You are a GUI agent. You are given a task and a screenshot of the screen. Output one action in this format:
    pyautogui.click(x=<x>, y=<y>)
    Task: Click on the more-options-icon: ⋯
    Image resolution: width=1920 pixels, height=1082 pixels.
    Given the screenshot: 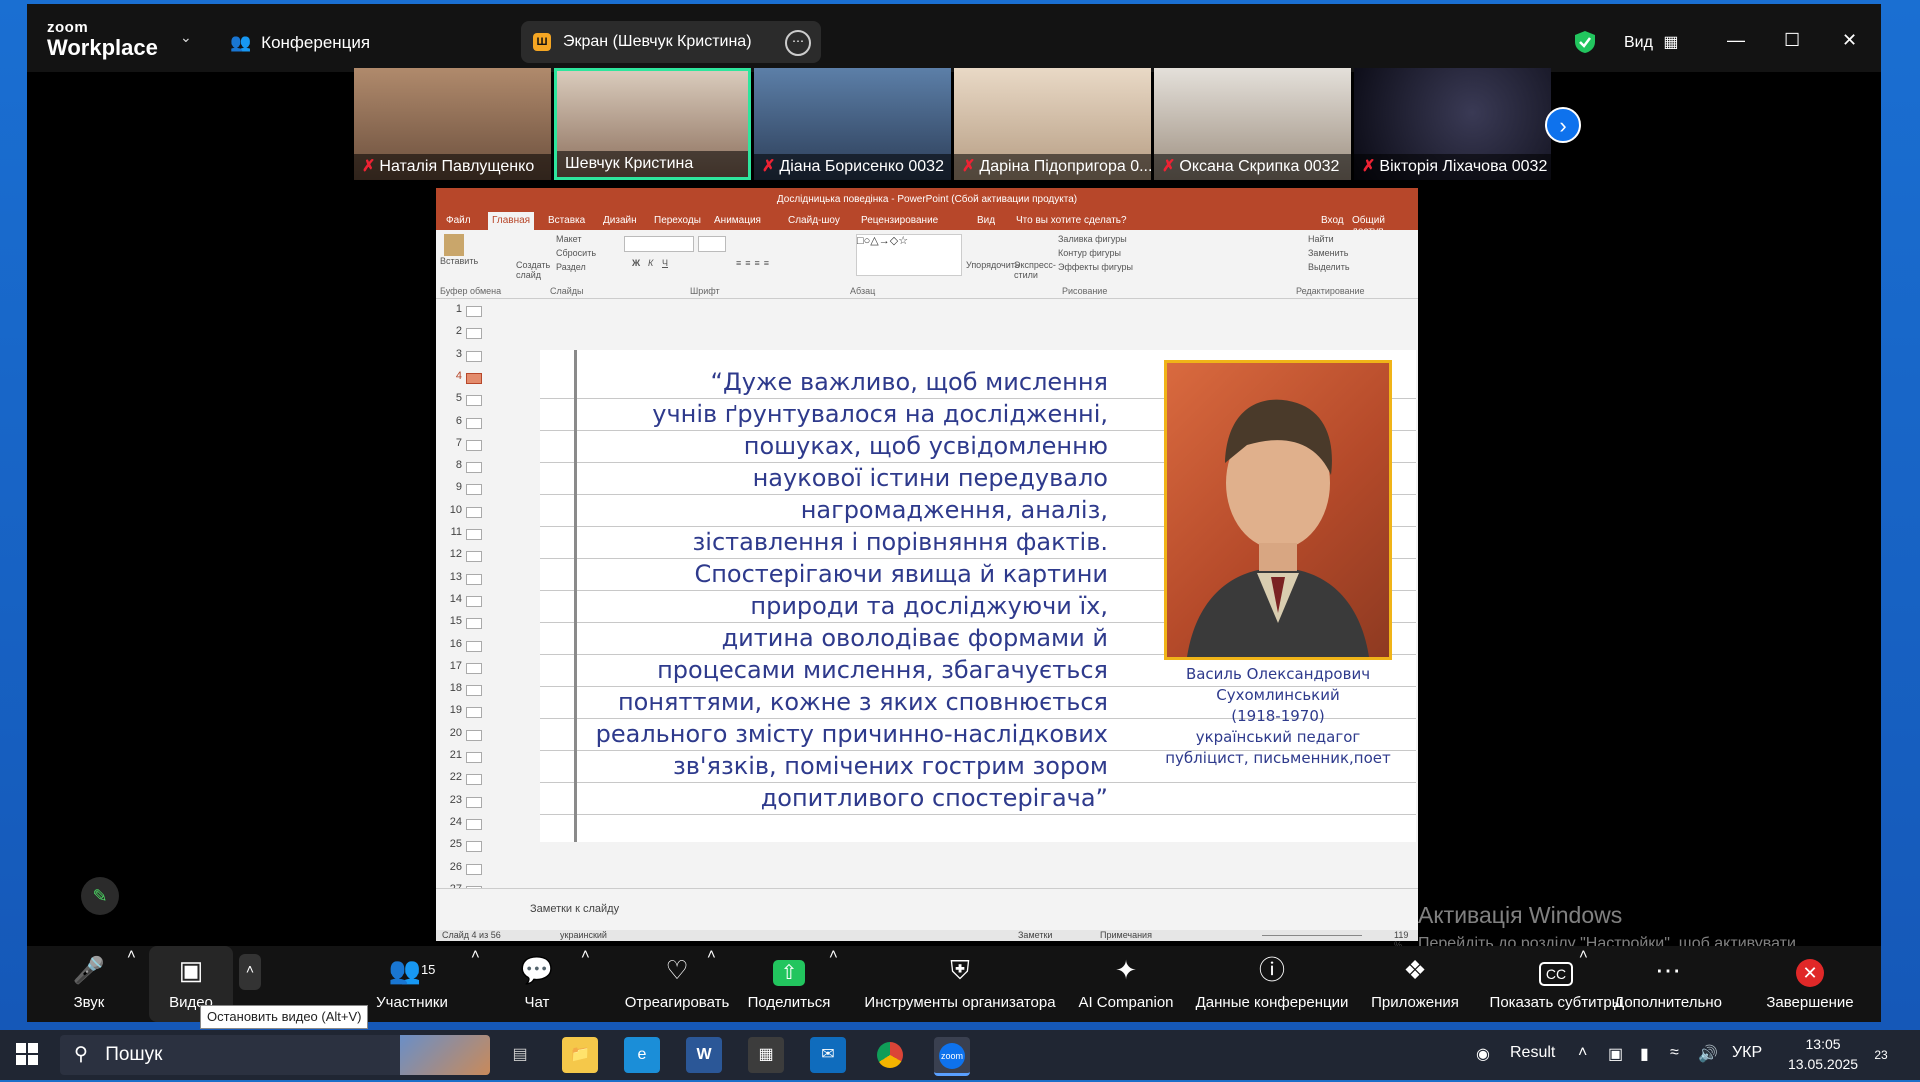 What is the action you would take?
    pyautogui.click(x=798, y=43)
    